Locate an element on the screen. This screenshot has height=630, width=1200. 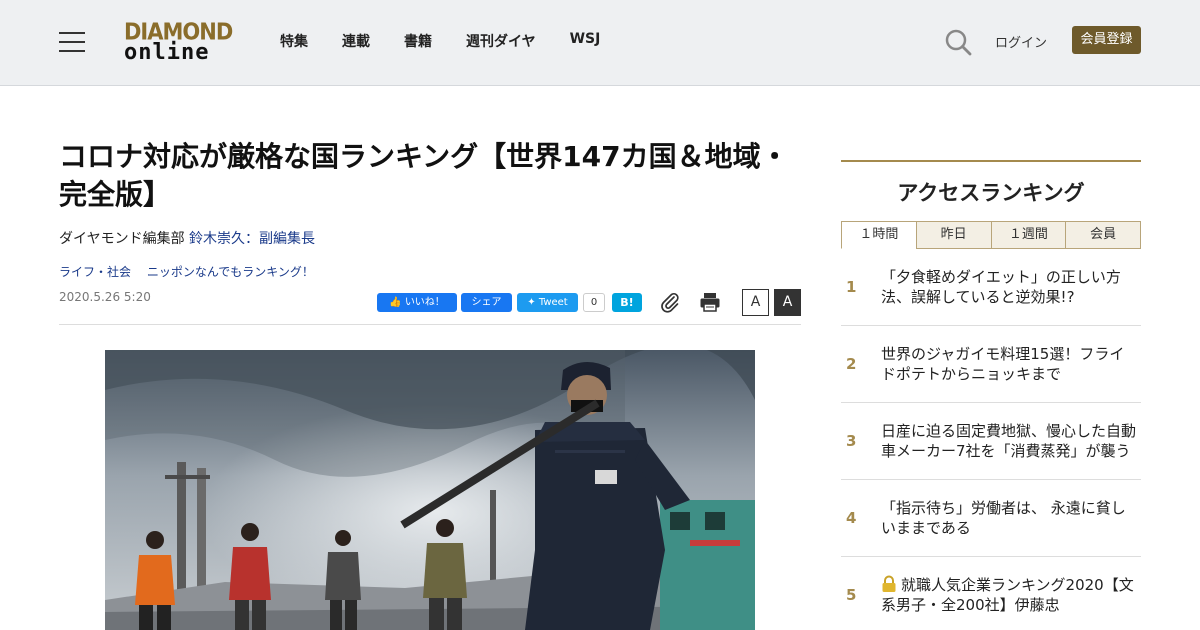
ranking-item: 1 「夕食軽めダイエット」の正しい方法、誤解していると逆効果!? is located at coordinates (991, 287).